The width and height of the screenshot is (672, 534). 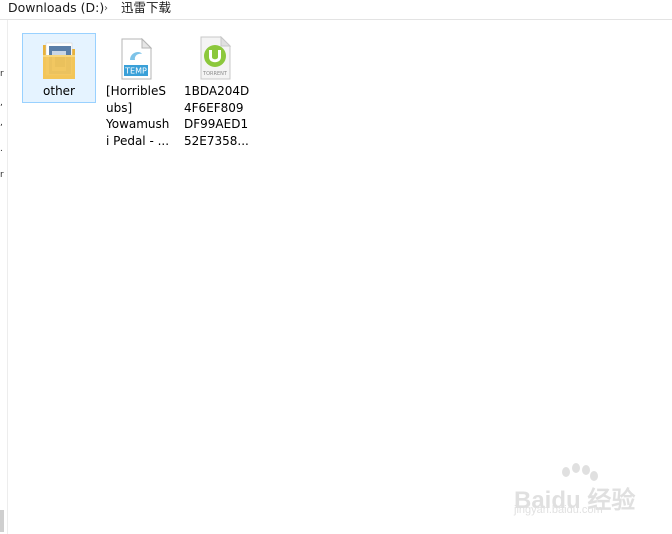 I want to click on breadcrumb: Downloads (D:) › 迅雷下载, so click(x=336, y=10).